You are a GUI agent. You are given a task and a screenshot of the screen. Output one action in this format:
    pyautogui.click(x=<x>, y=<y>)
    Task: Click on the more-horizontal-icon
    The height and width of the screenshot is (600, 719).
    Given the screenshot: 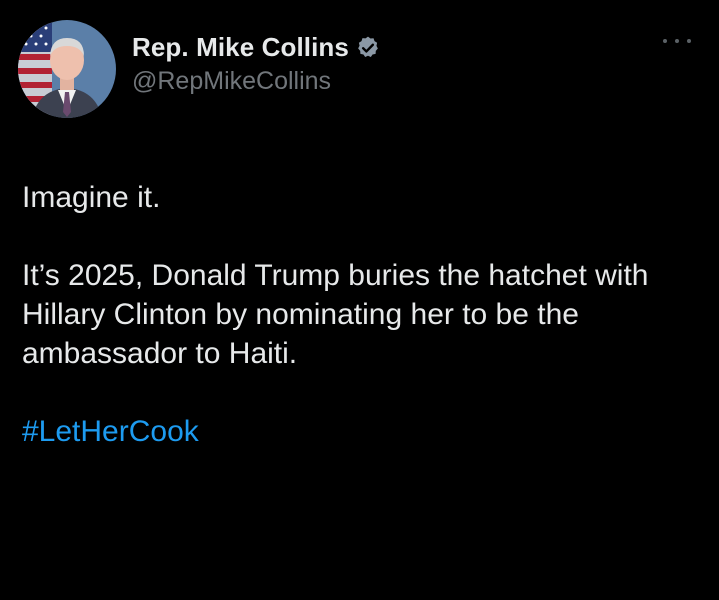 What is the action you would take?
    pyautogui.click(x=677, y=41)
    